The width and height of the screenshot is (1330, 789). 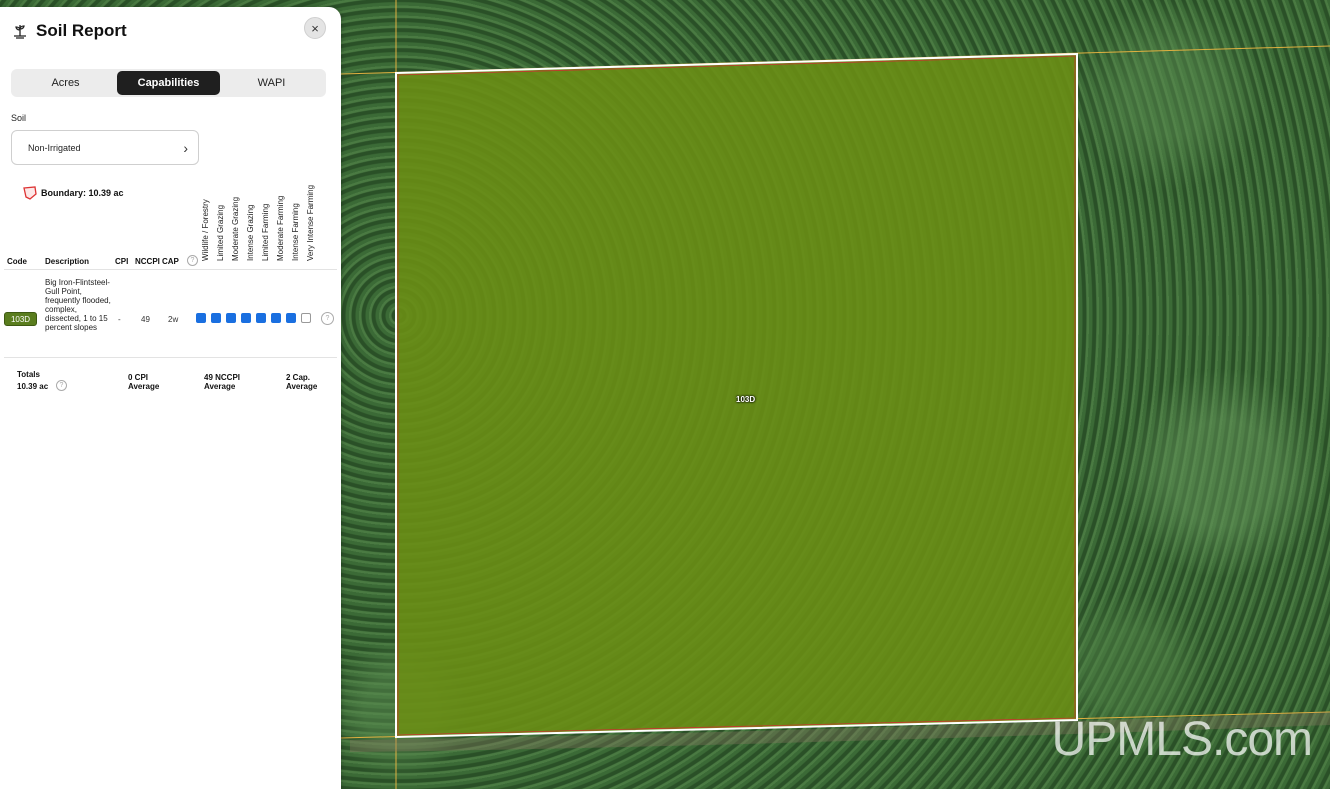 I want to click on totals-nccpi-value: 49 NCCPI, so click(x=222, y=377).